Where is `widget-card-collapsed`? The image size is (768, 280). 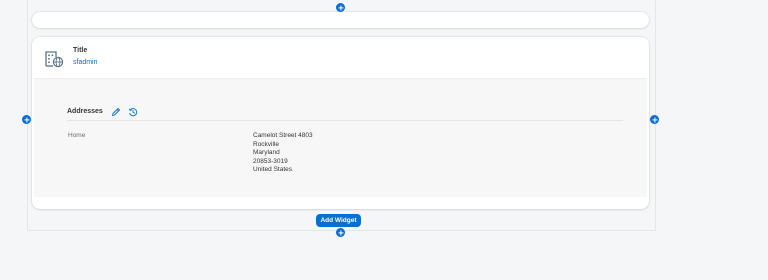
widget-card-collapsed is located at coordinates (340, 20).